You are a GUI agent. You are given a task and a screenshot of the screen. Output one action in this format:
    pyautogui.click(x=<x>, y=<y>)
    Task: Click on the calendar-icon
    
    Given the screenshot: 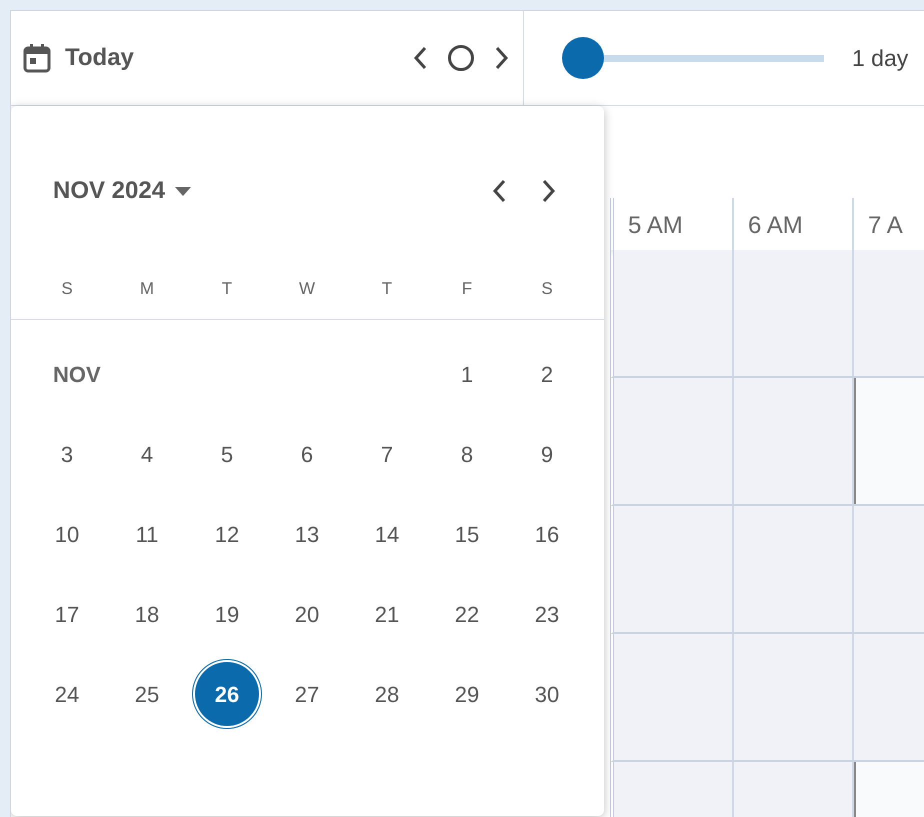 What is the action you would take?
    pyautogui.click(x=37, y=58)
    